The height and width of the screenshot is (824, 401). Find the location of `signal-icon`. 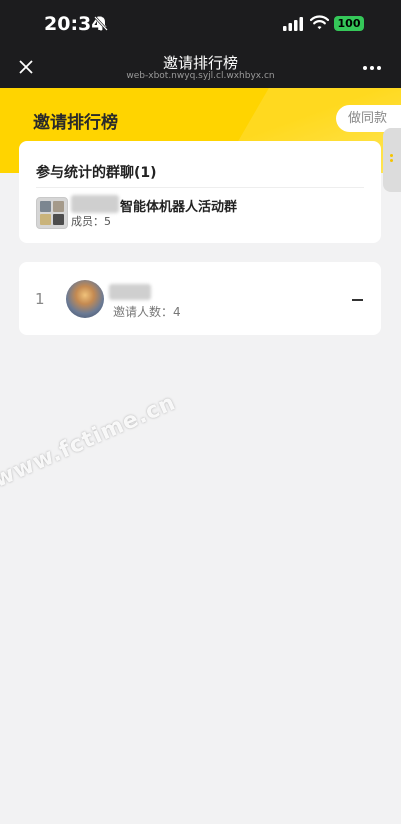

signal-icon is located at coordinates (293, 24).